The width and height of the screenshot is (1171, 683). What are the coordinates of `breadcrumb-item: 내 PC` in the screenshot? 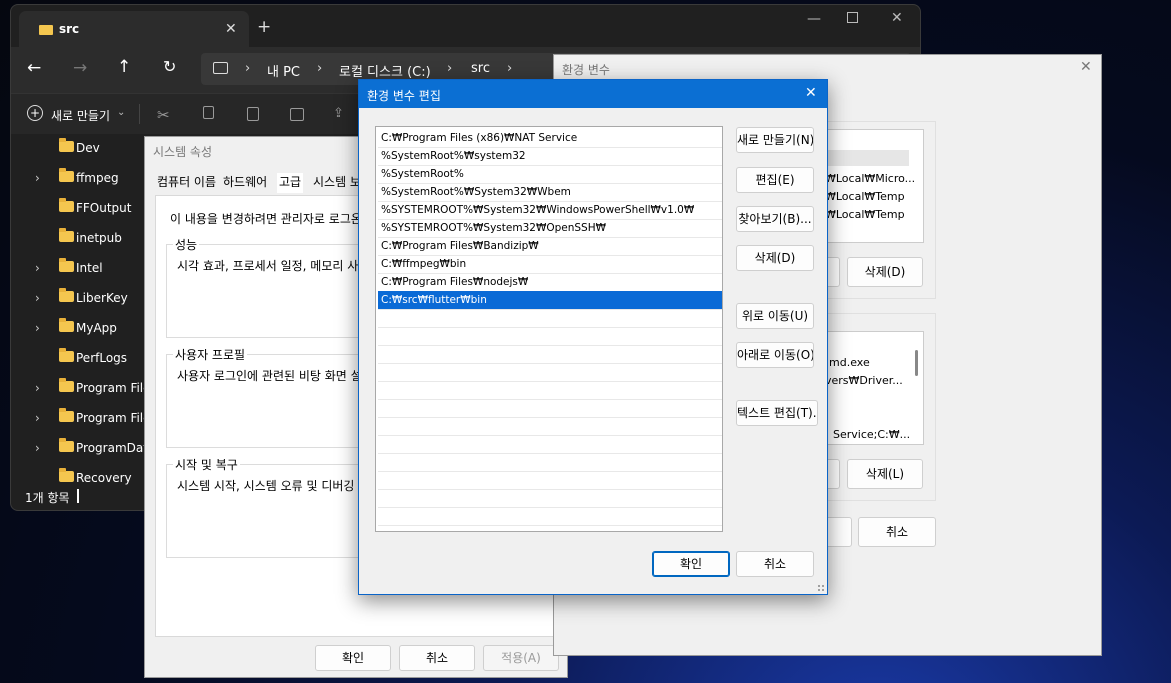 It's located at (283, 70).